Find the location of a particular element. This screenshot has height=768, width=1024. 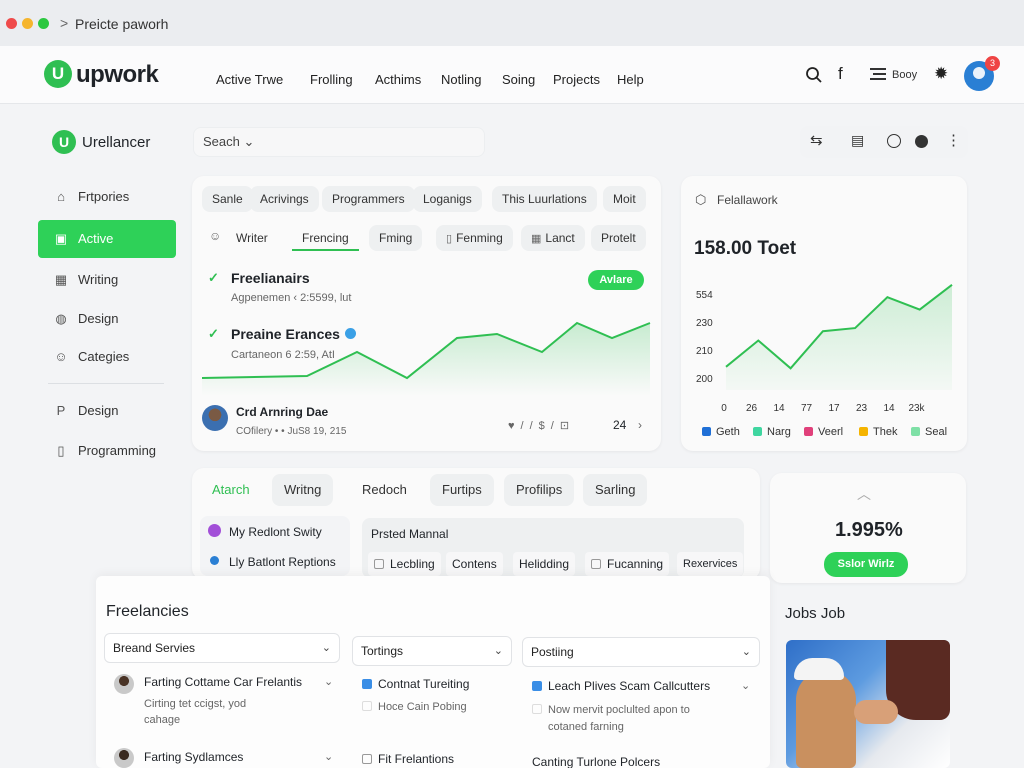

chevron-right-icon: > is located at coordinates (64, 23).